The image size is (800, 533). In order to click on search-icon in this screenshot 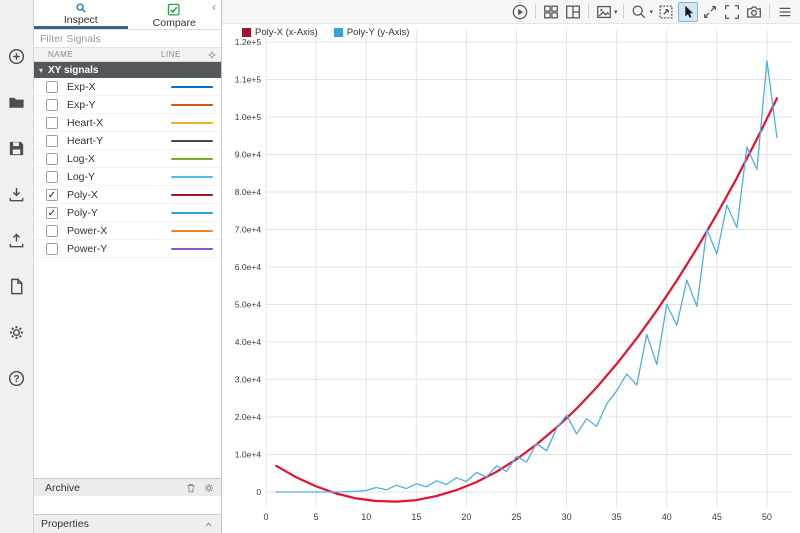, I will do `click(81, 8)`.